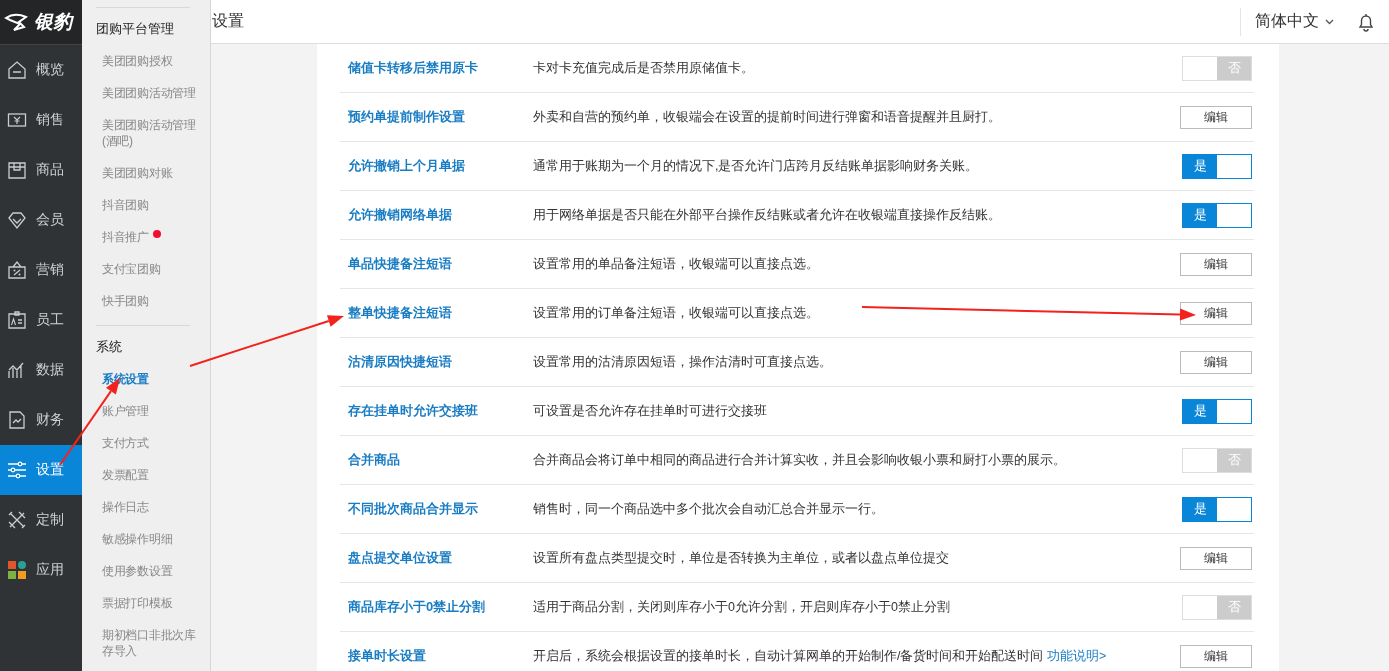 The height and width of the screenshot is (671, 1389). I want to click on help-link: 功能说明>, so click(1076, 655).